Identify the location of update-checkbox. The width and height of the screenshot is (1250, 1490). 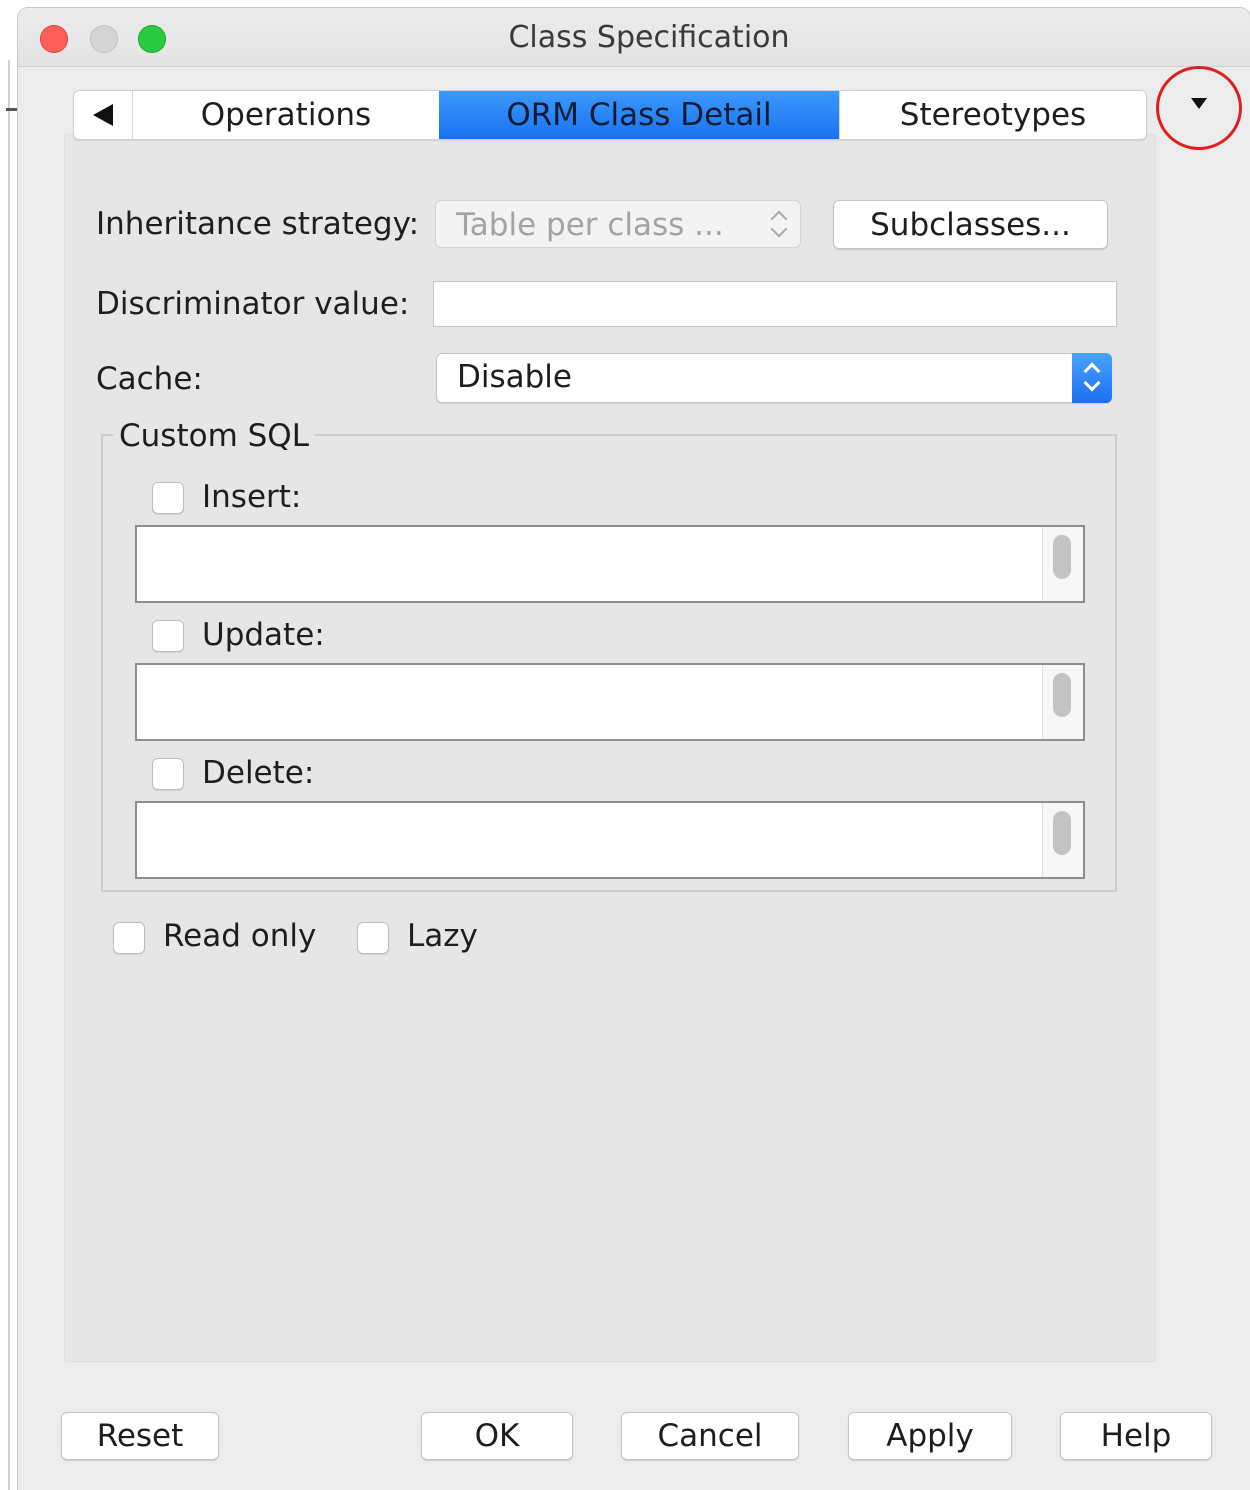
(168, 636).